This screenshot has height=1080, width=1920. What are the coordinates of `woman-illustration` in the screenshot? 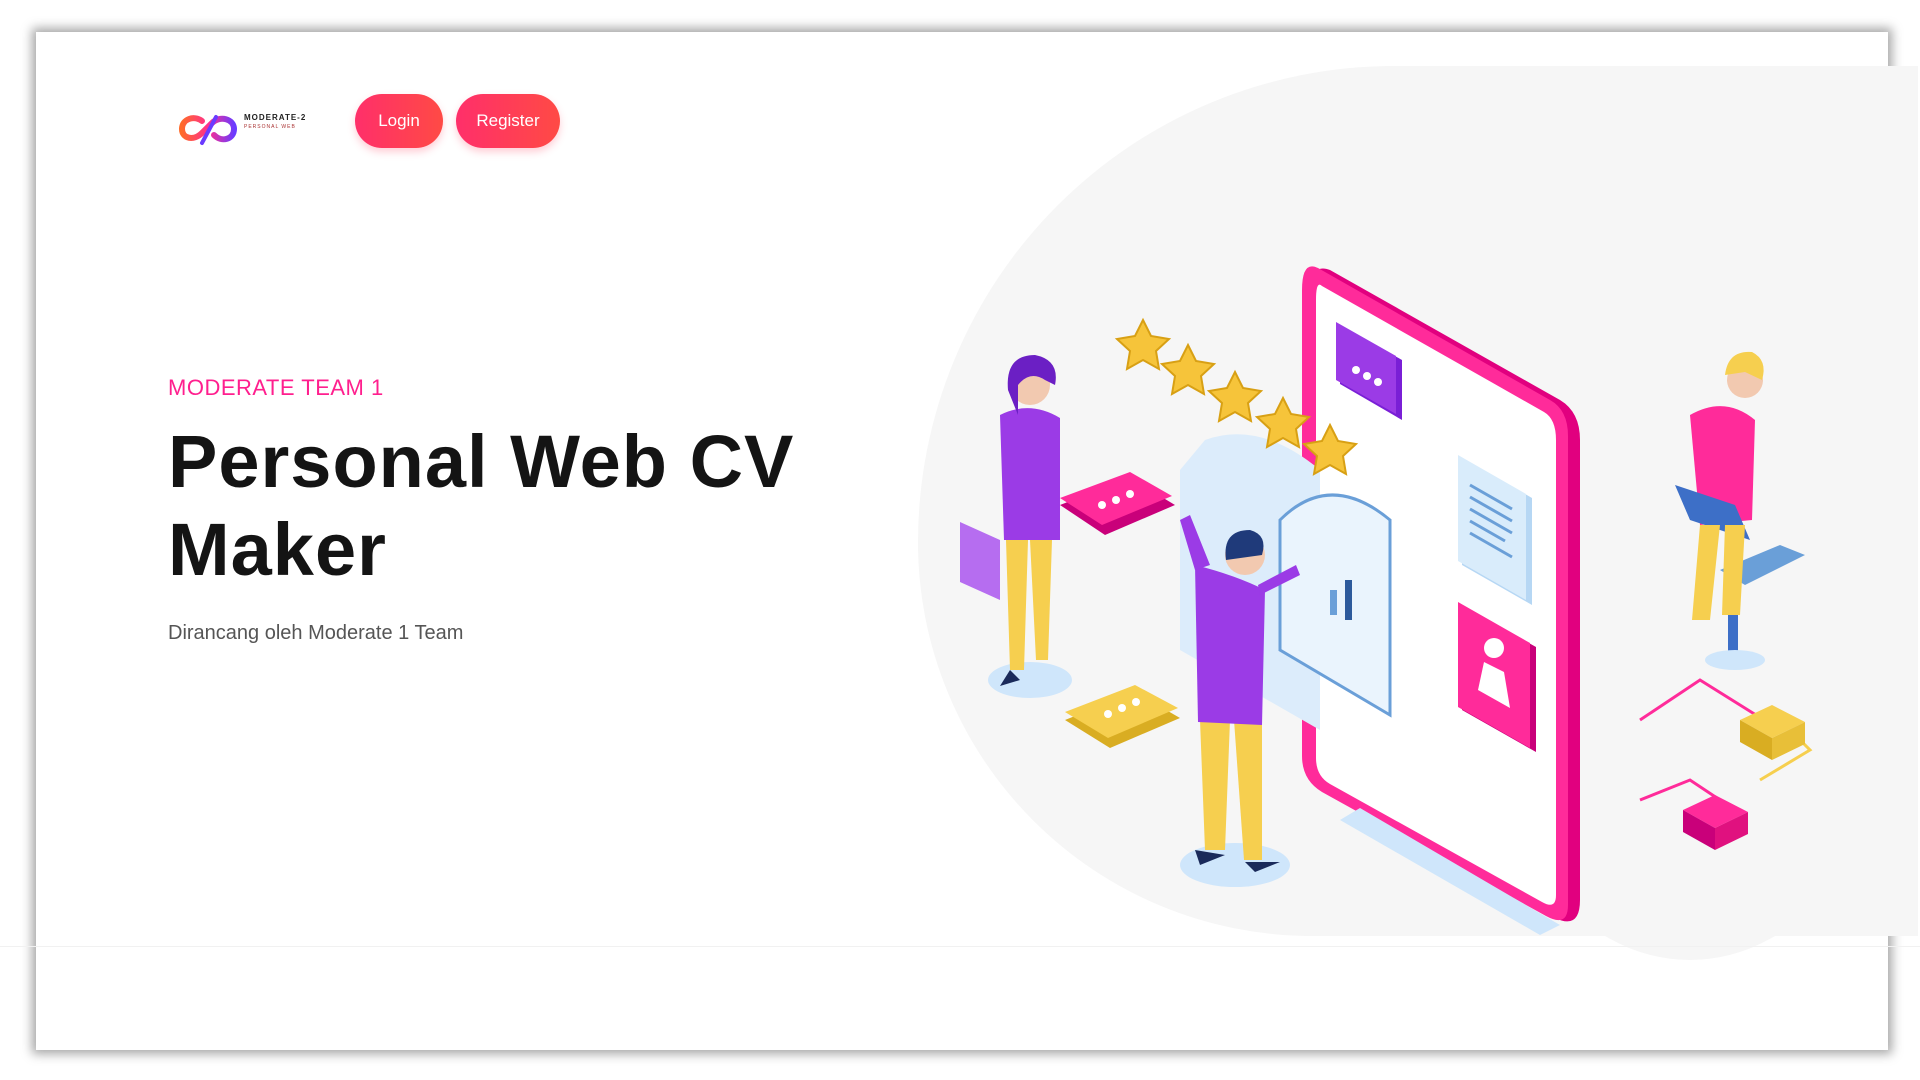 It's located at (1016, 526).